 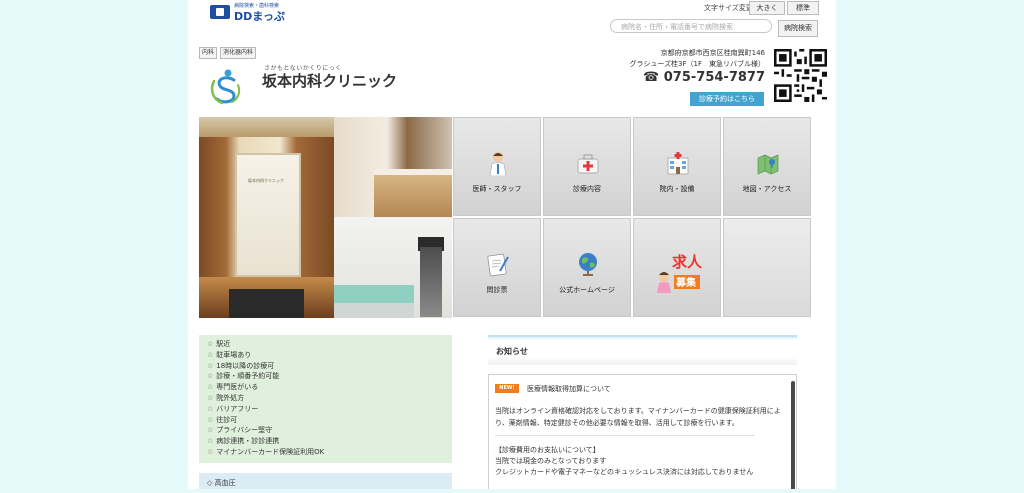 What do you see at coordinates (233, 408) in the screenshot?
I see `list-item: ☆ バリアフリー` at bounding box center [233, 408].